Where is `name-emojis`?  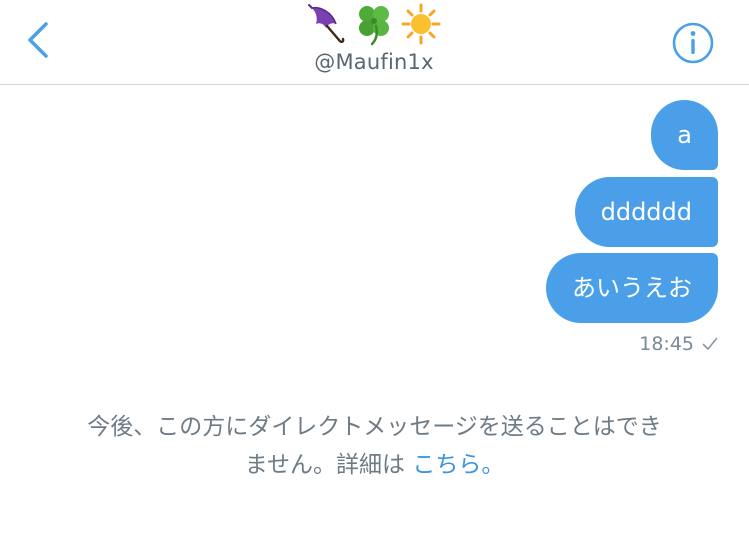
name-emojis is located at coordinates (374, 24).